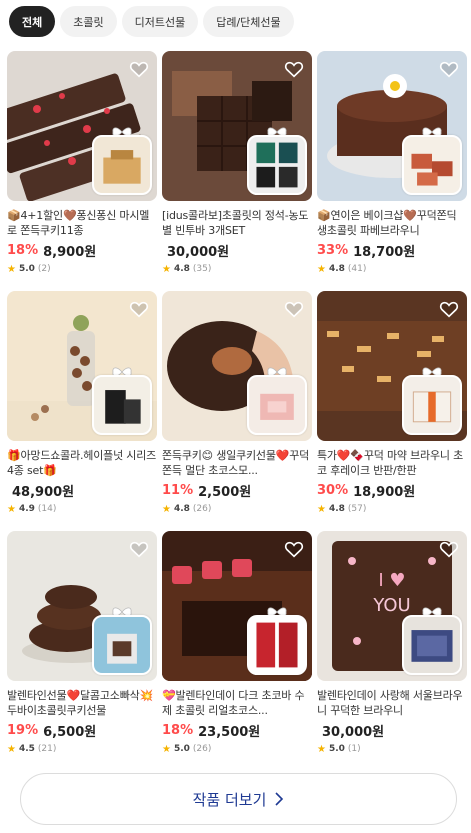  I want to click on discount-rate: 33%, so click(333, 250).